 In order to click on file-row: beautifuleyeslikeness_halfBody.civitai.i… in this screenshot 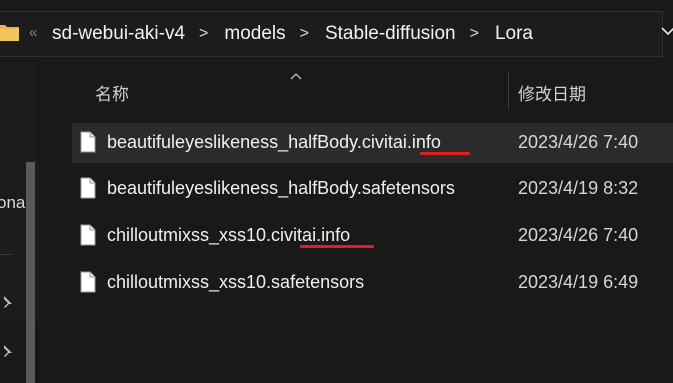, I will do `click(372, 143)`.